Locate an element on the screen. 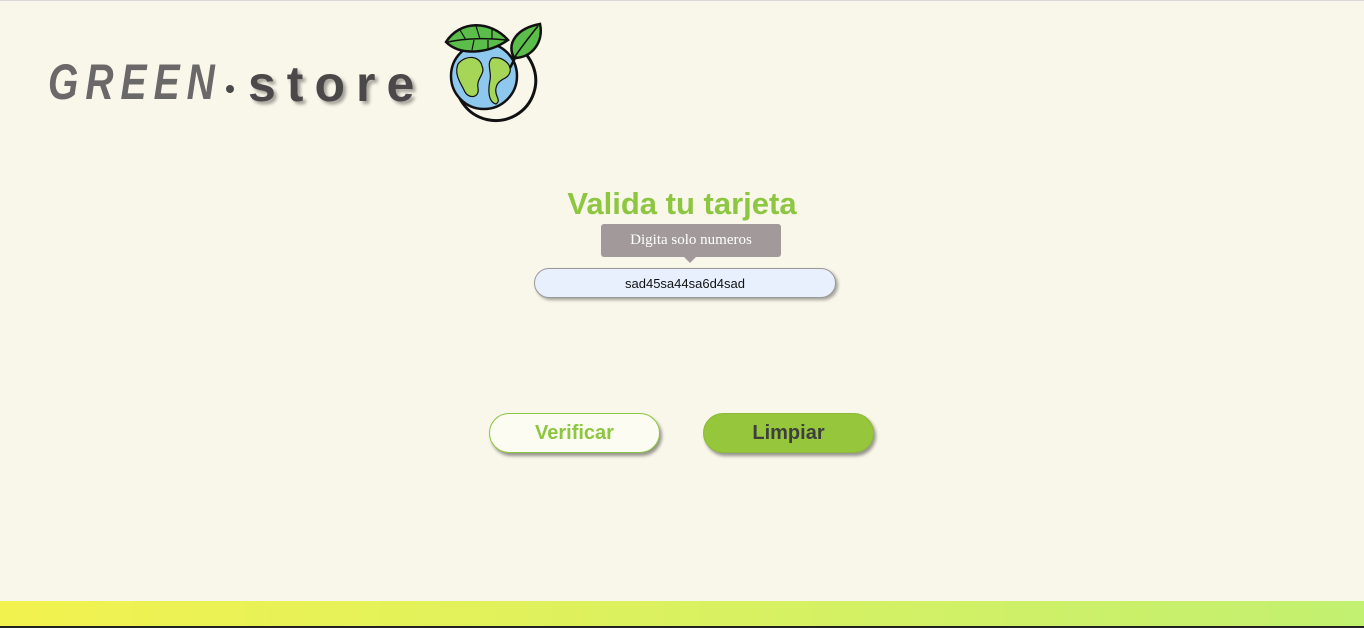  top-divider is located at coordinates (682, 0).